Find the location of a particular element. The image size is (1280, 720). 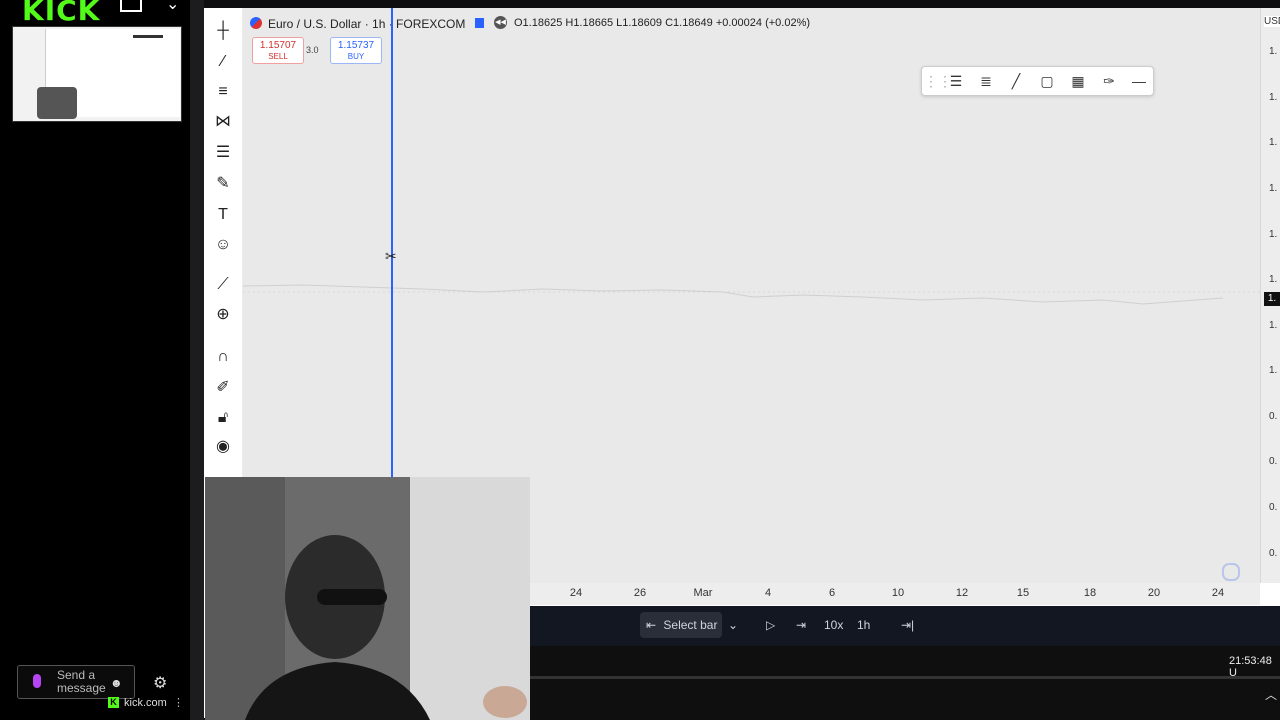

play-icon: ▷ is located at coordinates (770, 625).